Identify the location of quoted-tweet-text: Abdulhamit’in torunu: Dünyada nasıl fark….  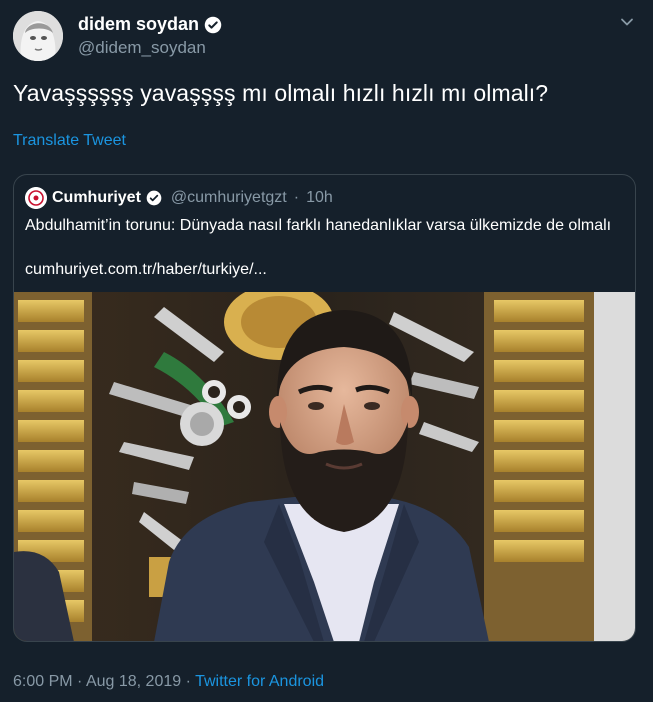
(318, 225).